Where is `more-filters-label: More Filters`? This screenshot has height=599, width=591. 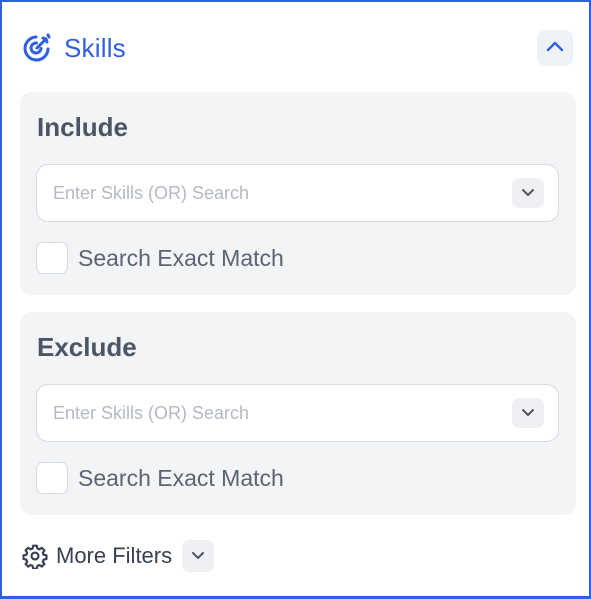
more-filters-label: More Filters is located at coordinates (114, 556).